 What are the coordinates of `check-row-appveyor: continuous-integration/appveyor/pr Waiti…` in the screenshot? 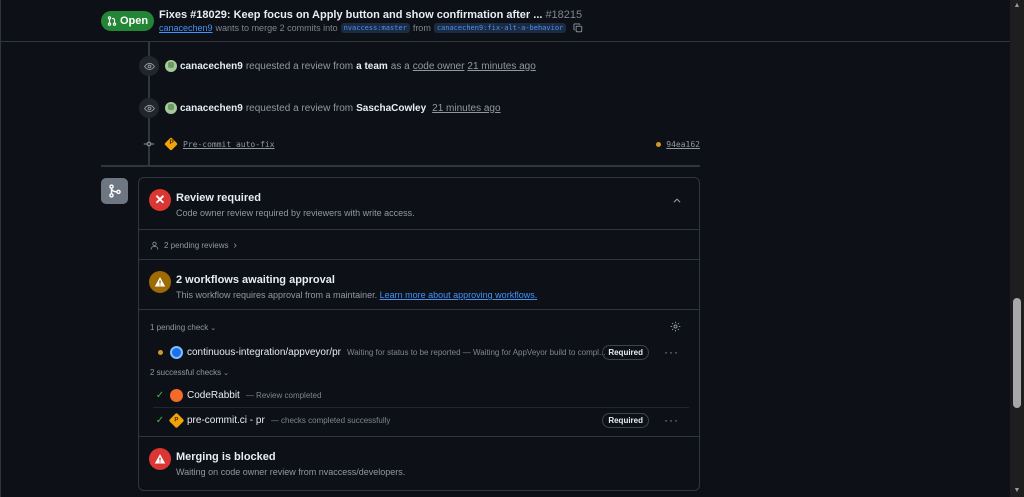 It's located at (419, 352).